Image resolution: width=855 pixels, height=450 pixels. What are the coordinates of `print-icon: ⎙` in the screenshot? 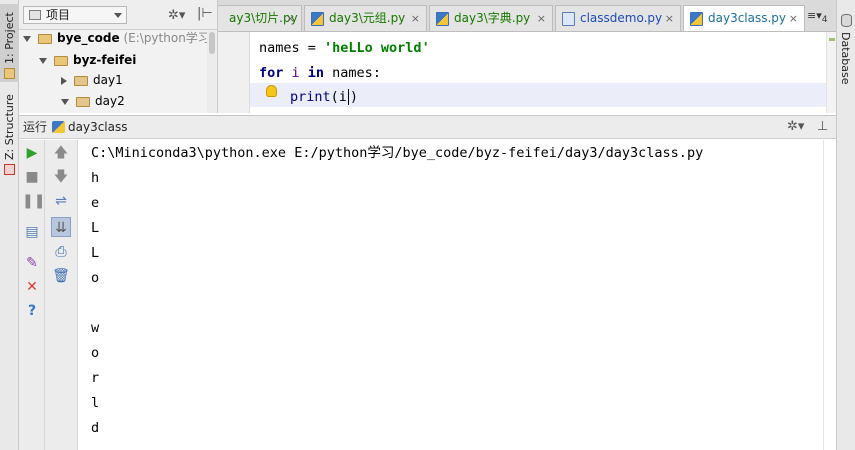 It's located at (61, 252).